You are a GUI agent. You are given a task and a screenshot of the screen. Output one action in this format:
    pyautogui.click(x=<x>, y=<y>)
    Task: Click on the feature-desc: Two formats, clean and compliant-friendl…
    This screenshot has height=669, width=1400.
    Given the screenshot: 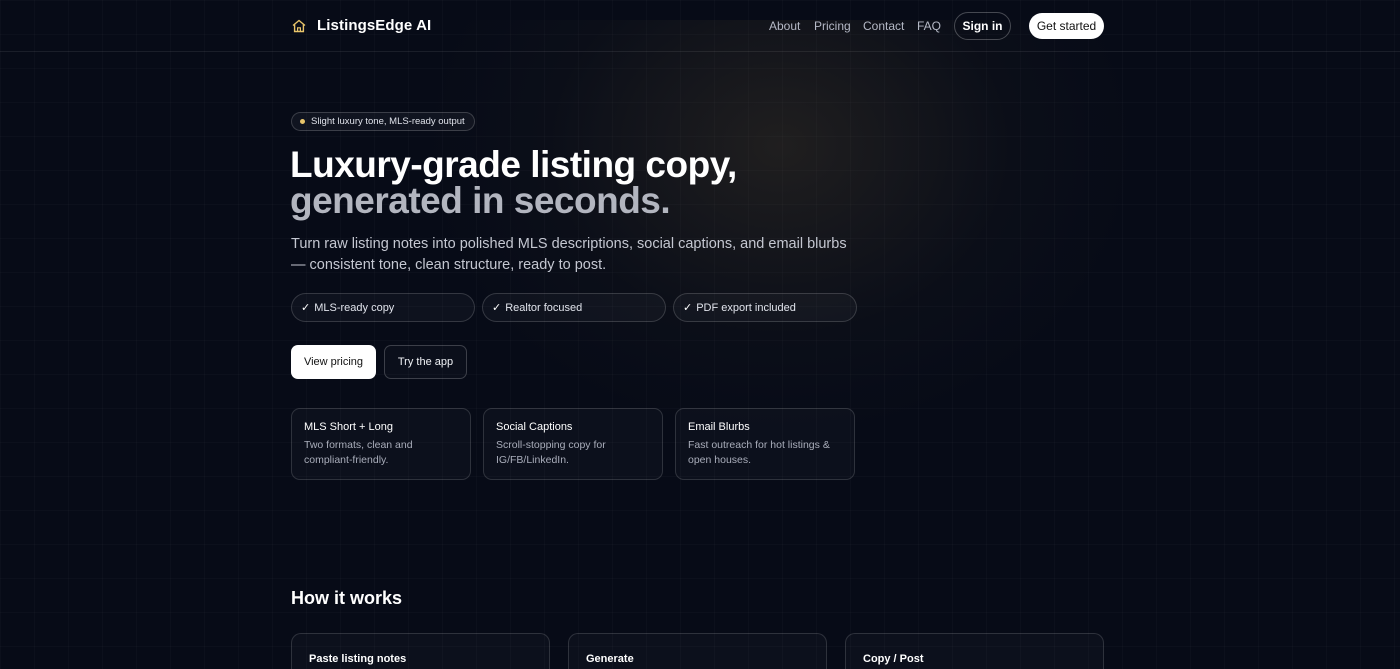 What is the action you would take?
    pyautogui.click(x=358, y=452)
    